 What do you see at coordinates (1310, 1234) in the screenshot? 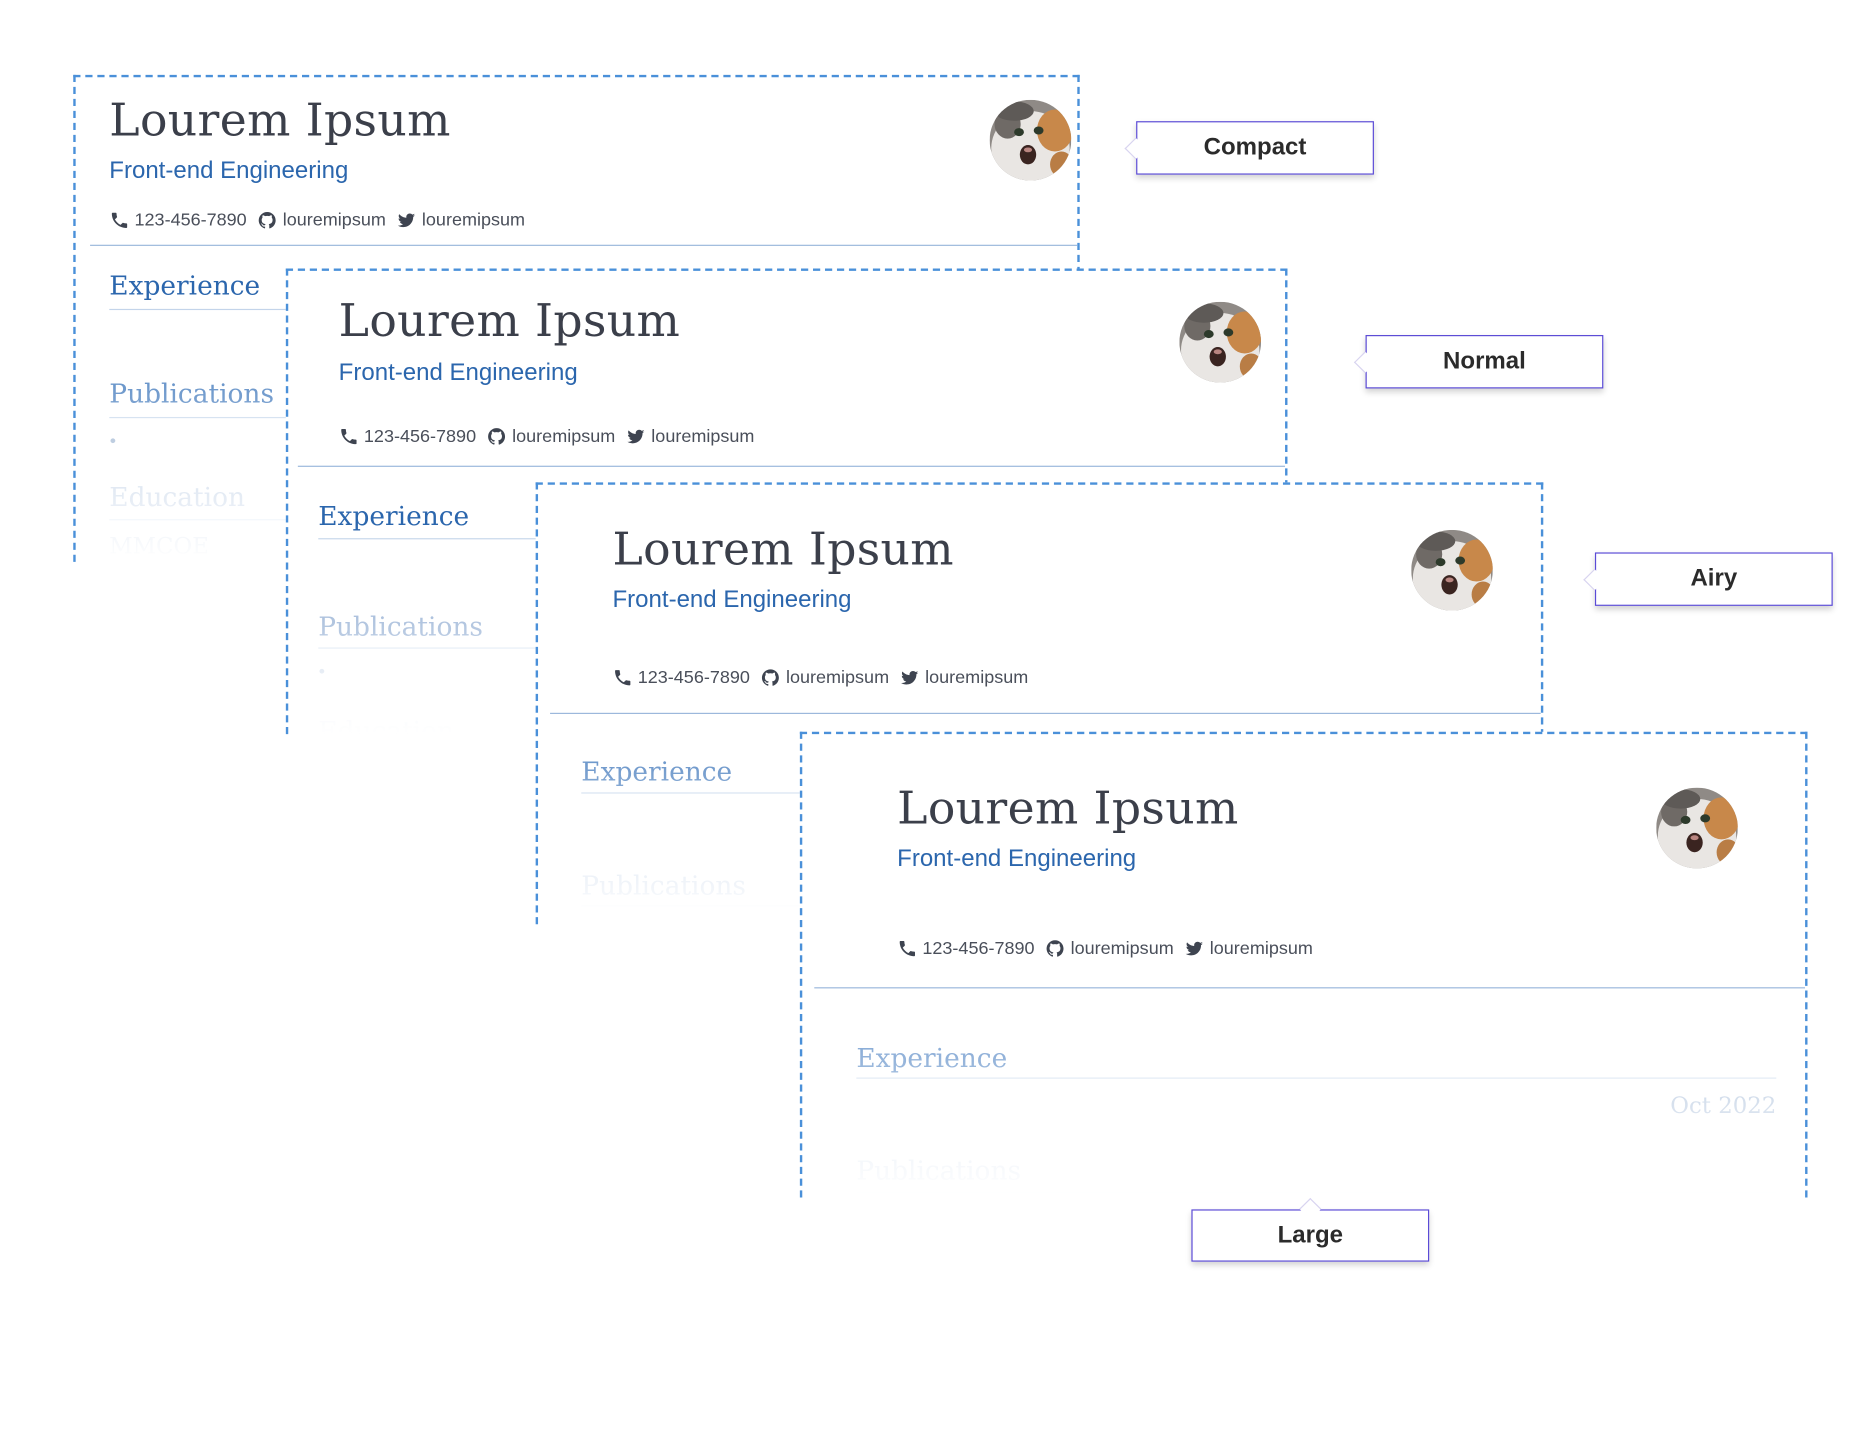
I see `label-large-text: Large` at bounding box center [1310, 1234].